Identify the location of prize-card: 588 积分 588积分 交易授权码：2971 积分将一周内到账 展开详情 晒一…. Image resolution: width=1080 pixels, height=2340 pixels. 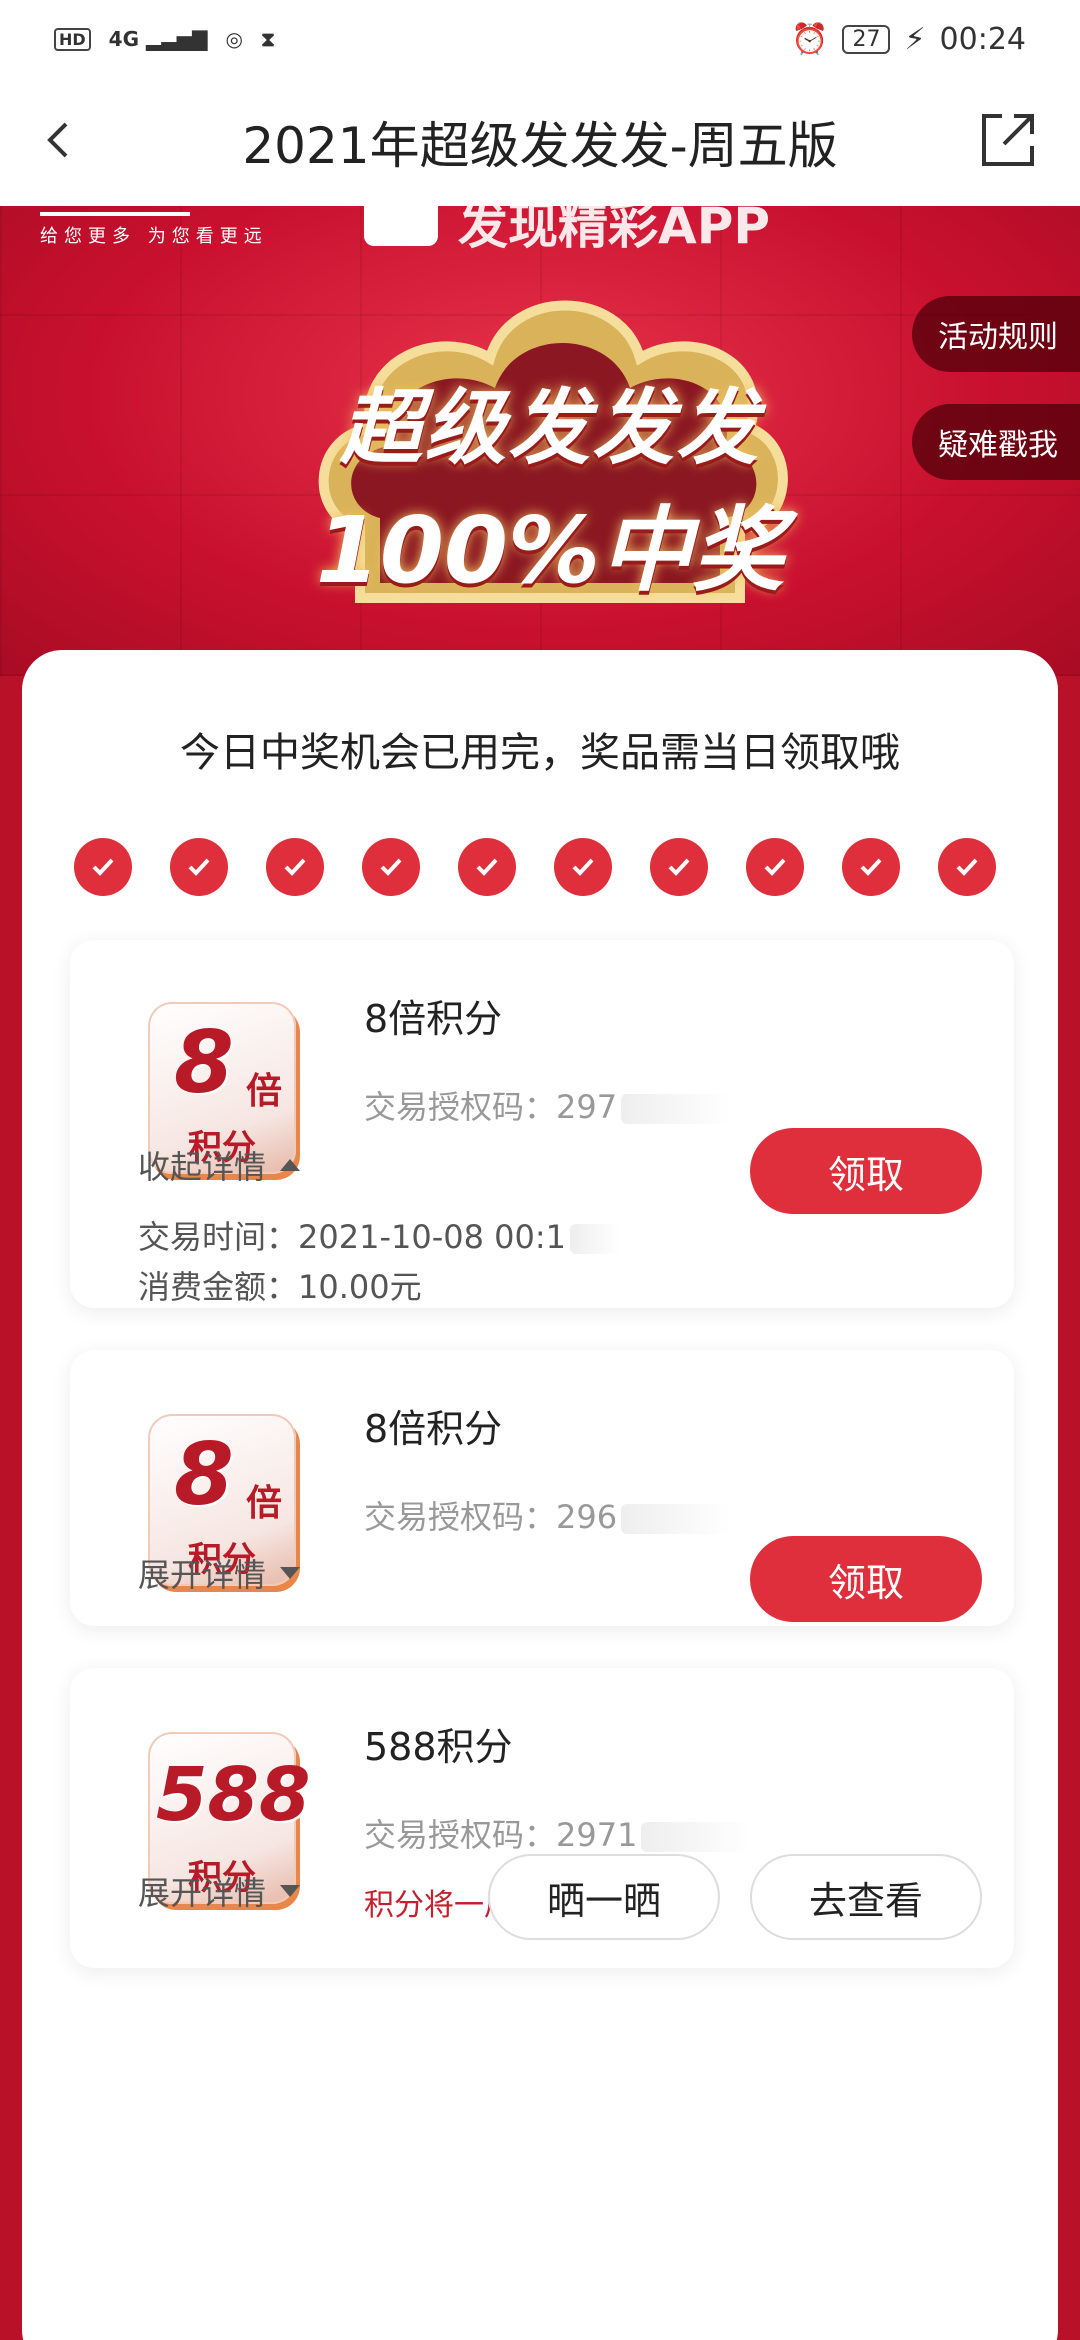
(542, 1818).